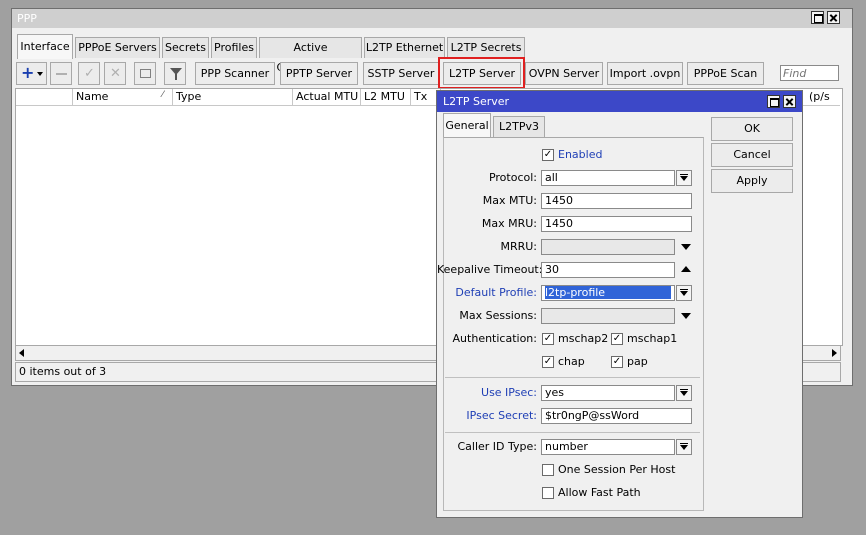  I want to click on l2tp-dialog-titlebar: L2TP Server, so click(619, 101).